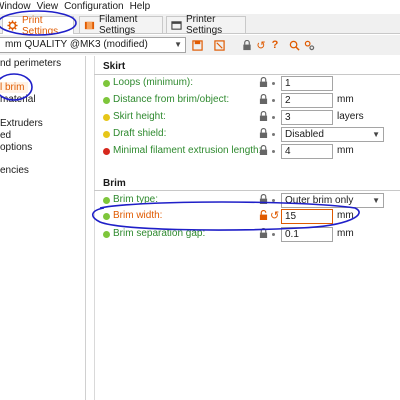 This screenshot has height=400, width=400. Describe the element at coordinates (140, 133) in the screenshot. I see `setting-label: Draft shield:` at that location.